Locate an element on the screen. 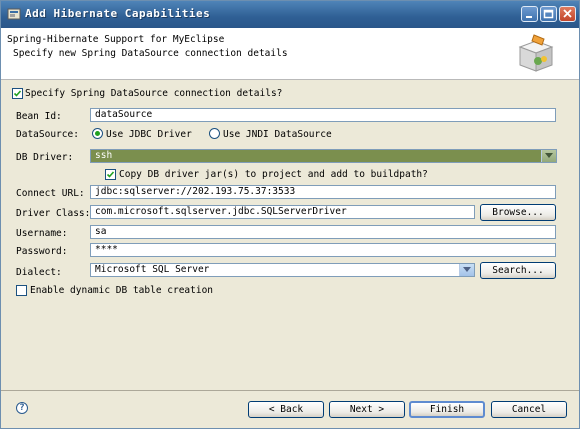 Image resolution: width=580 pixels, height=429 pixels. help-icon: ? is located at coordinates (22, 408).